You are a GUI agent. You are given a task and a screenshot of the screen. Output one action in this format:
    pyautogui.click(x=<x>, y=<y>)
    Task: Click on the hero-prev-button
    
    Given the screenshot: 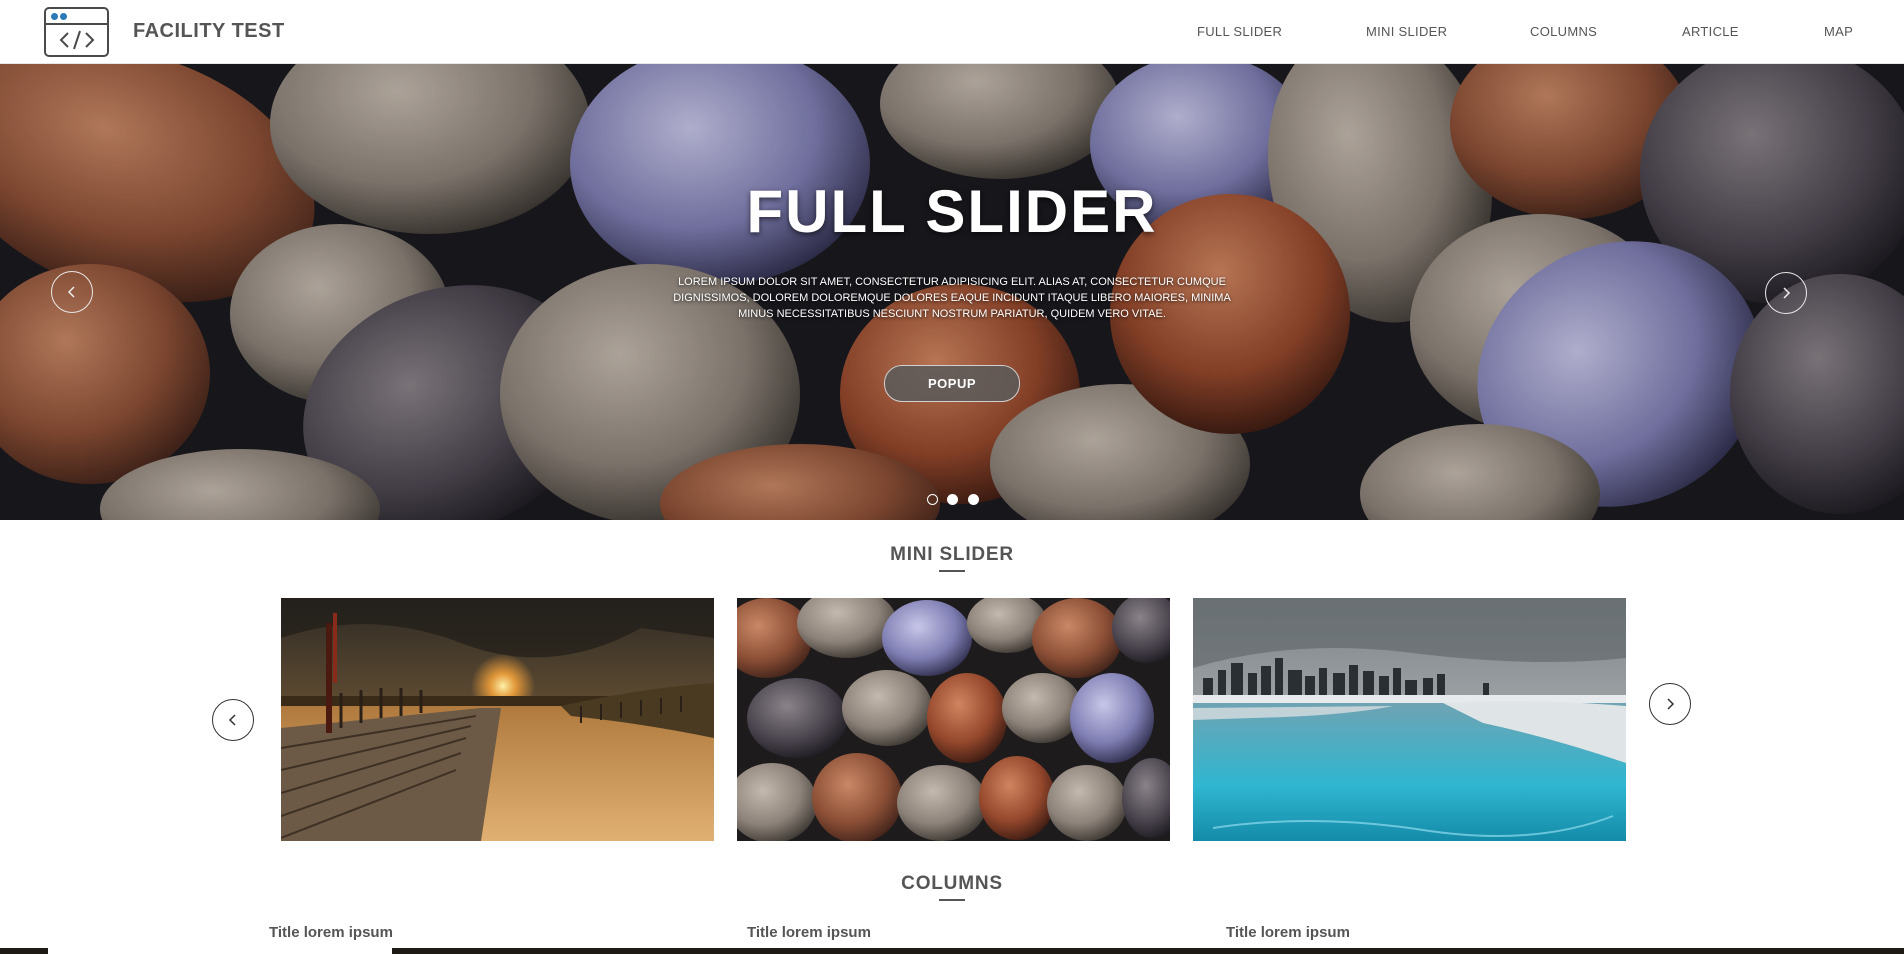 What is the action you would take?
    pyautogui.click(x=72, y=292)
    